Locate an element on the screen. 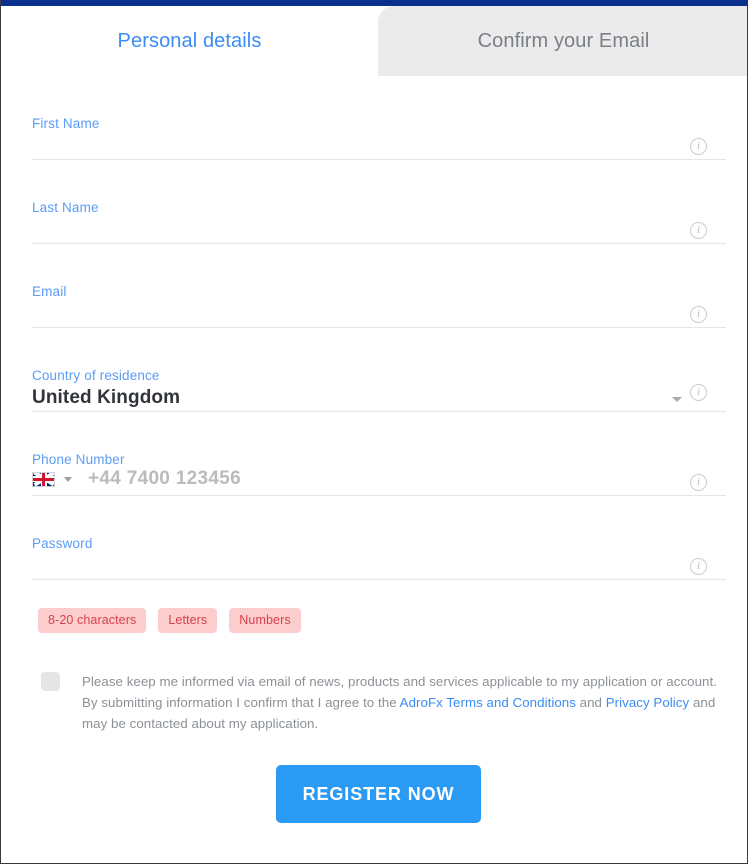  field-first-name-label: First Name is located at coordinates (66, 123).